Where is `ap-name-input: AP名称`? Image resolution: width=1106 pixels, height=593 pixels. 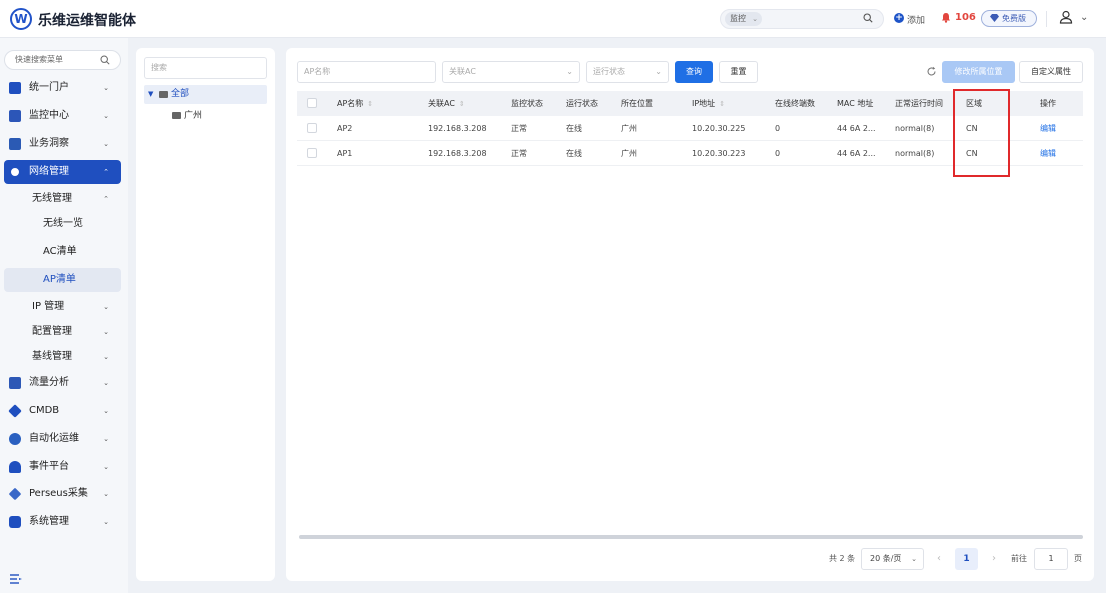
ap-name-input: AP名称 is located at coordinates (366, 72).